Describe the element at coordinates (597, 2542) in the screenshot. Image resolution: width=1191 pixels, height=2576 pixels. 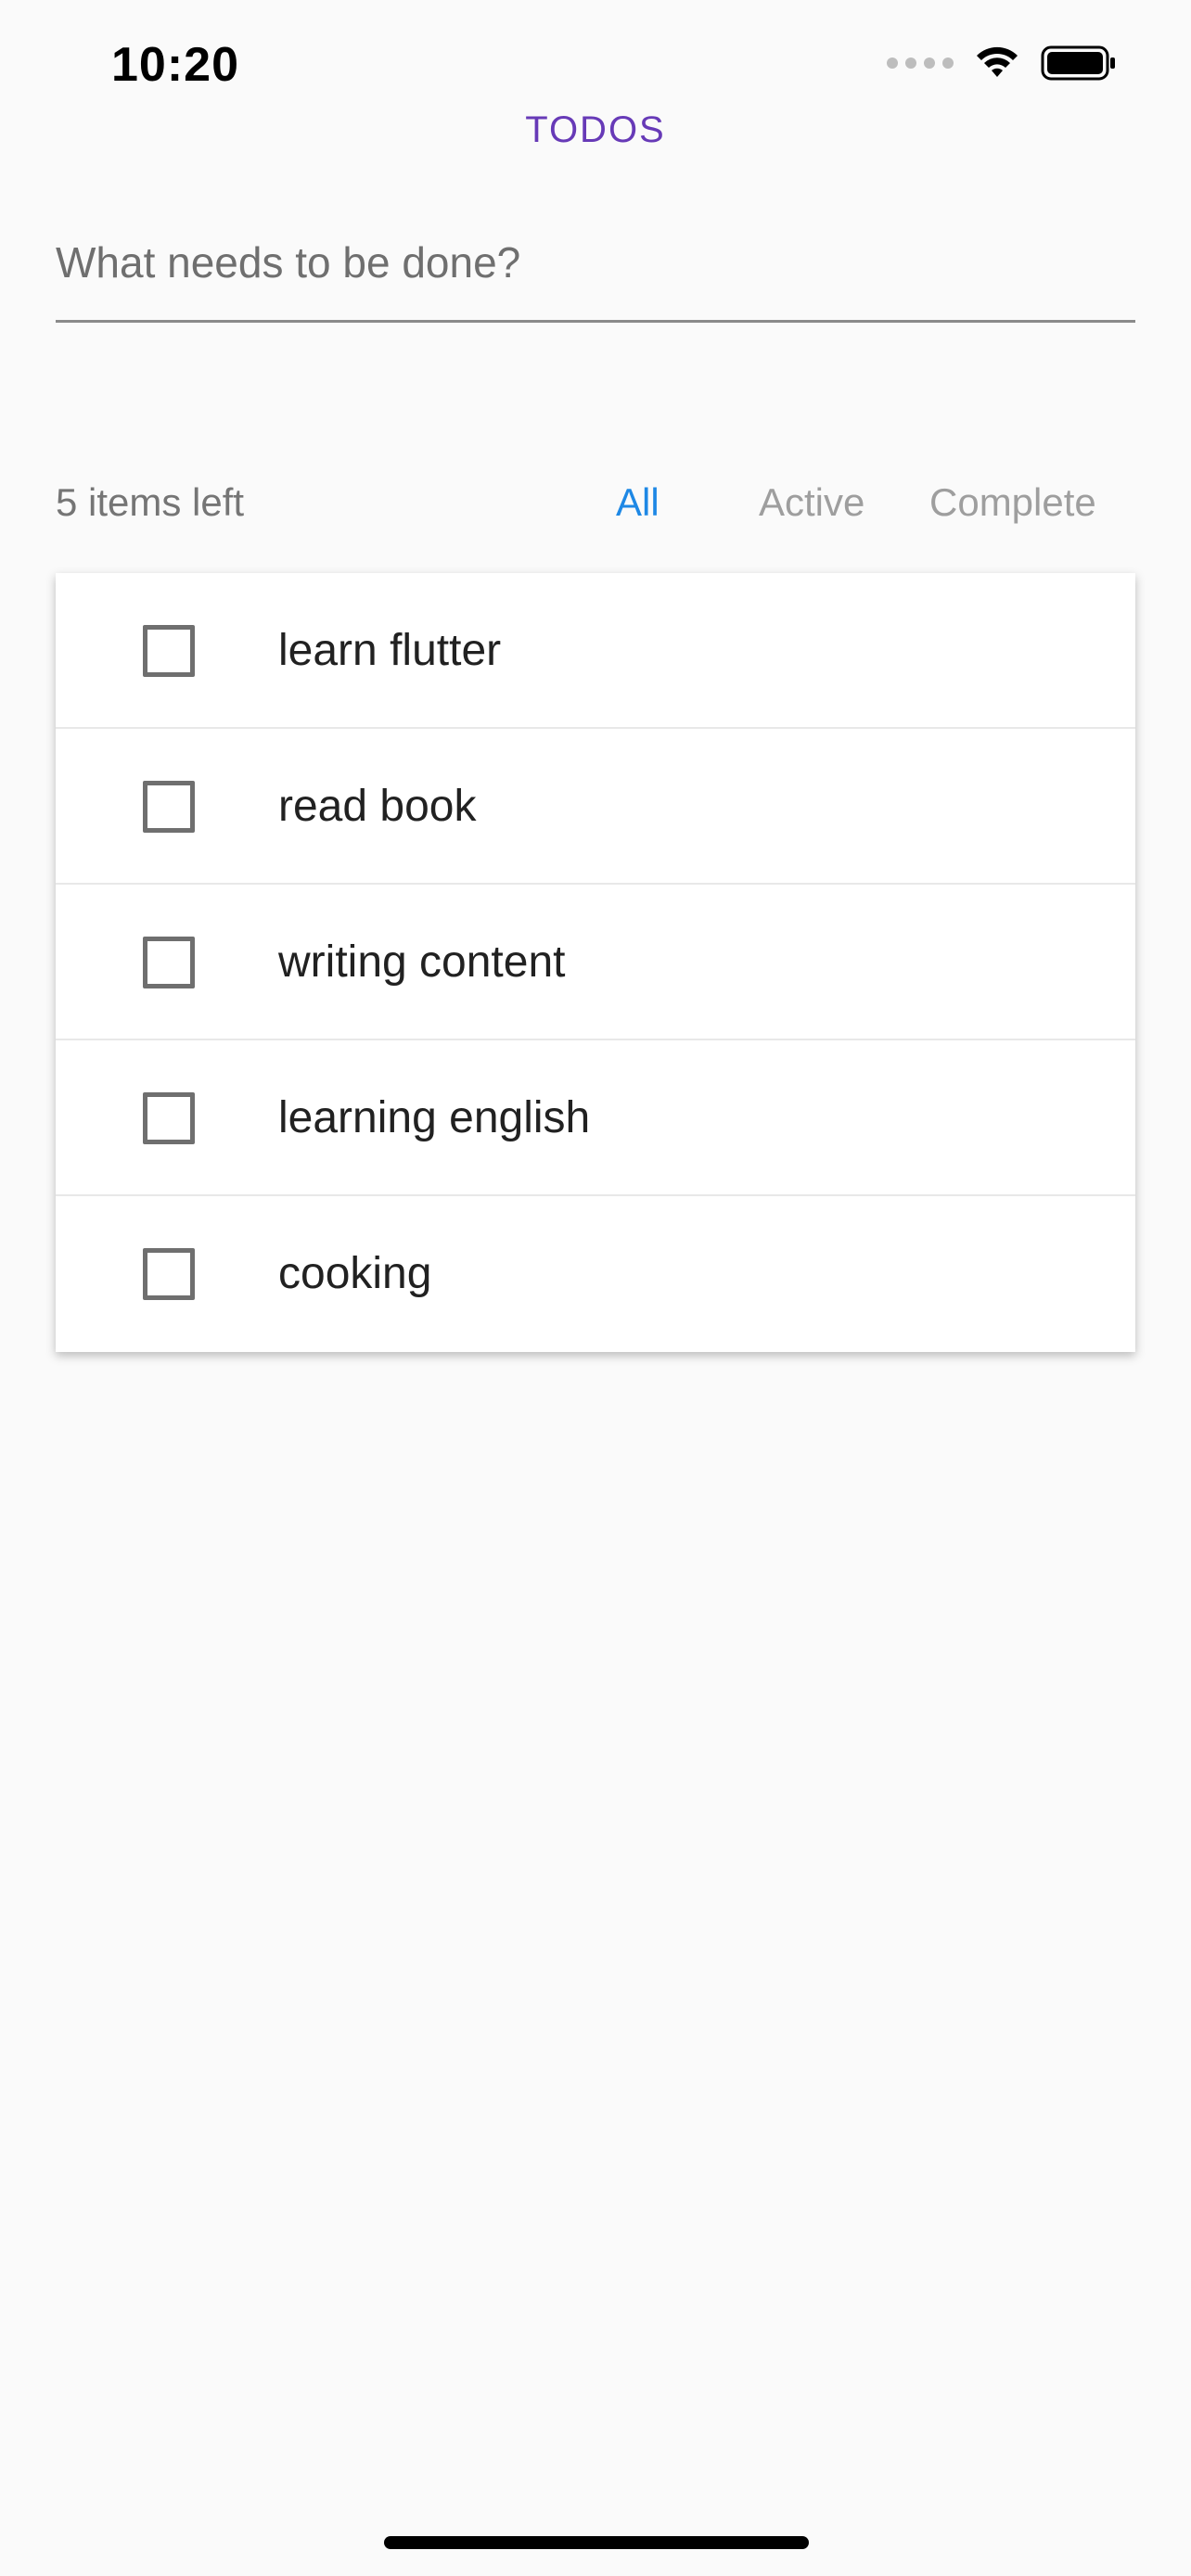
I see `home-indicator` at that location.